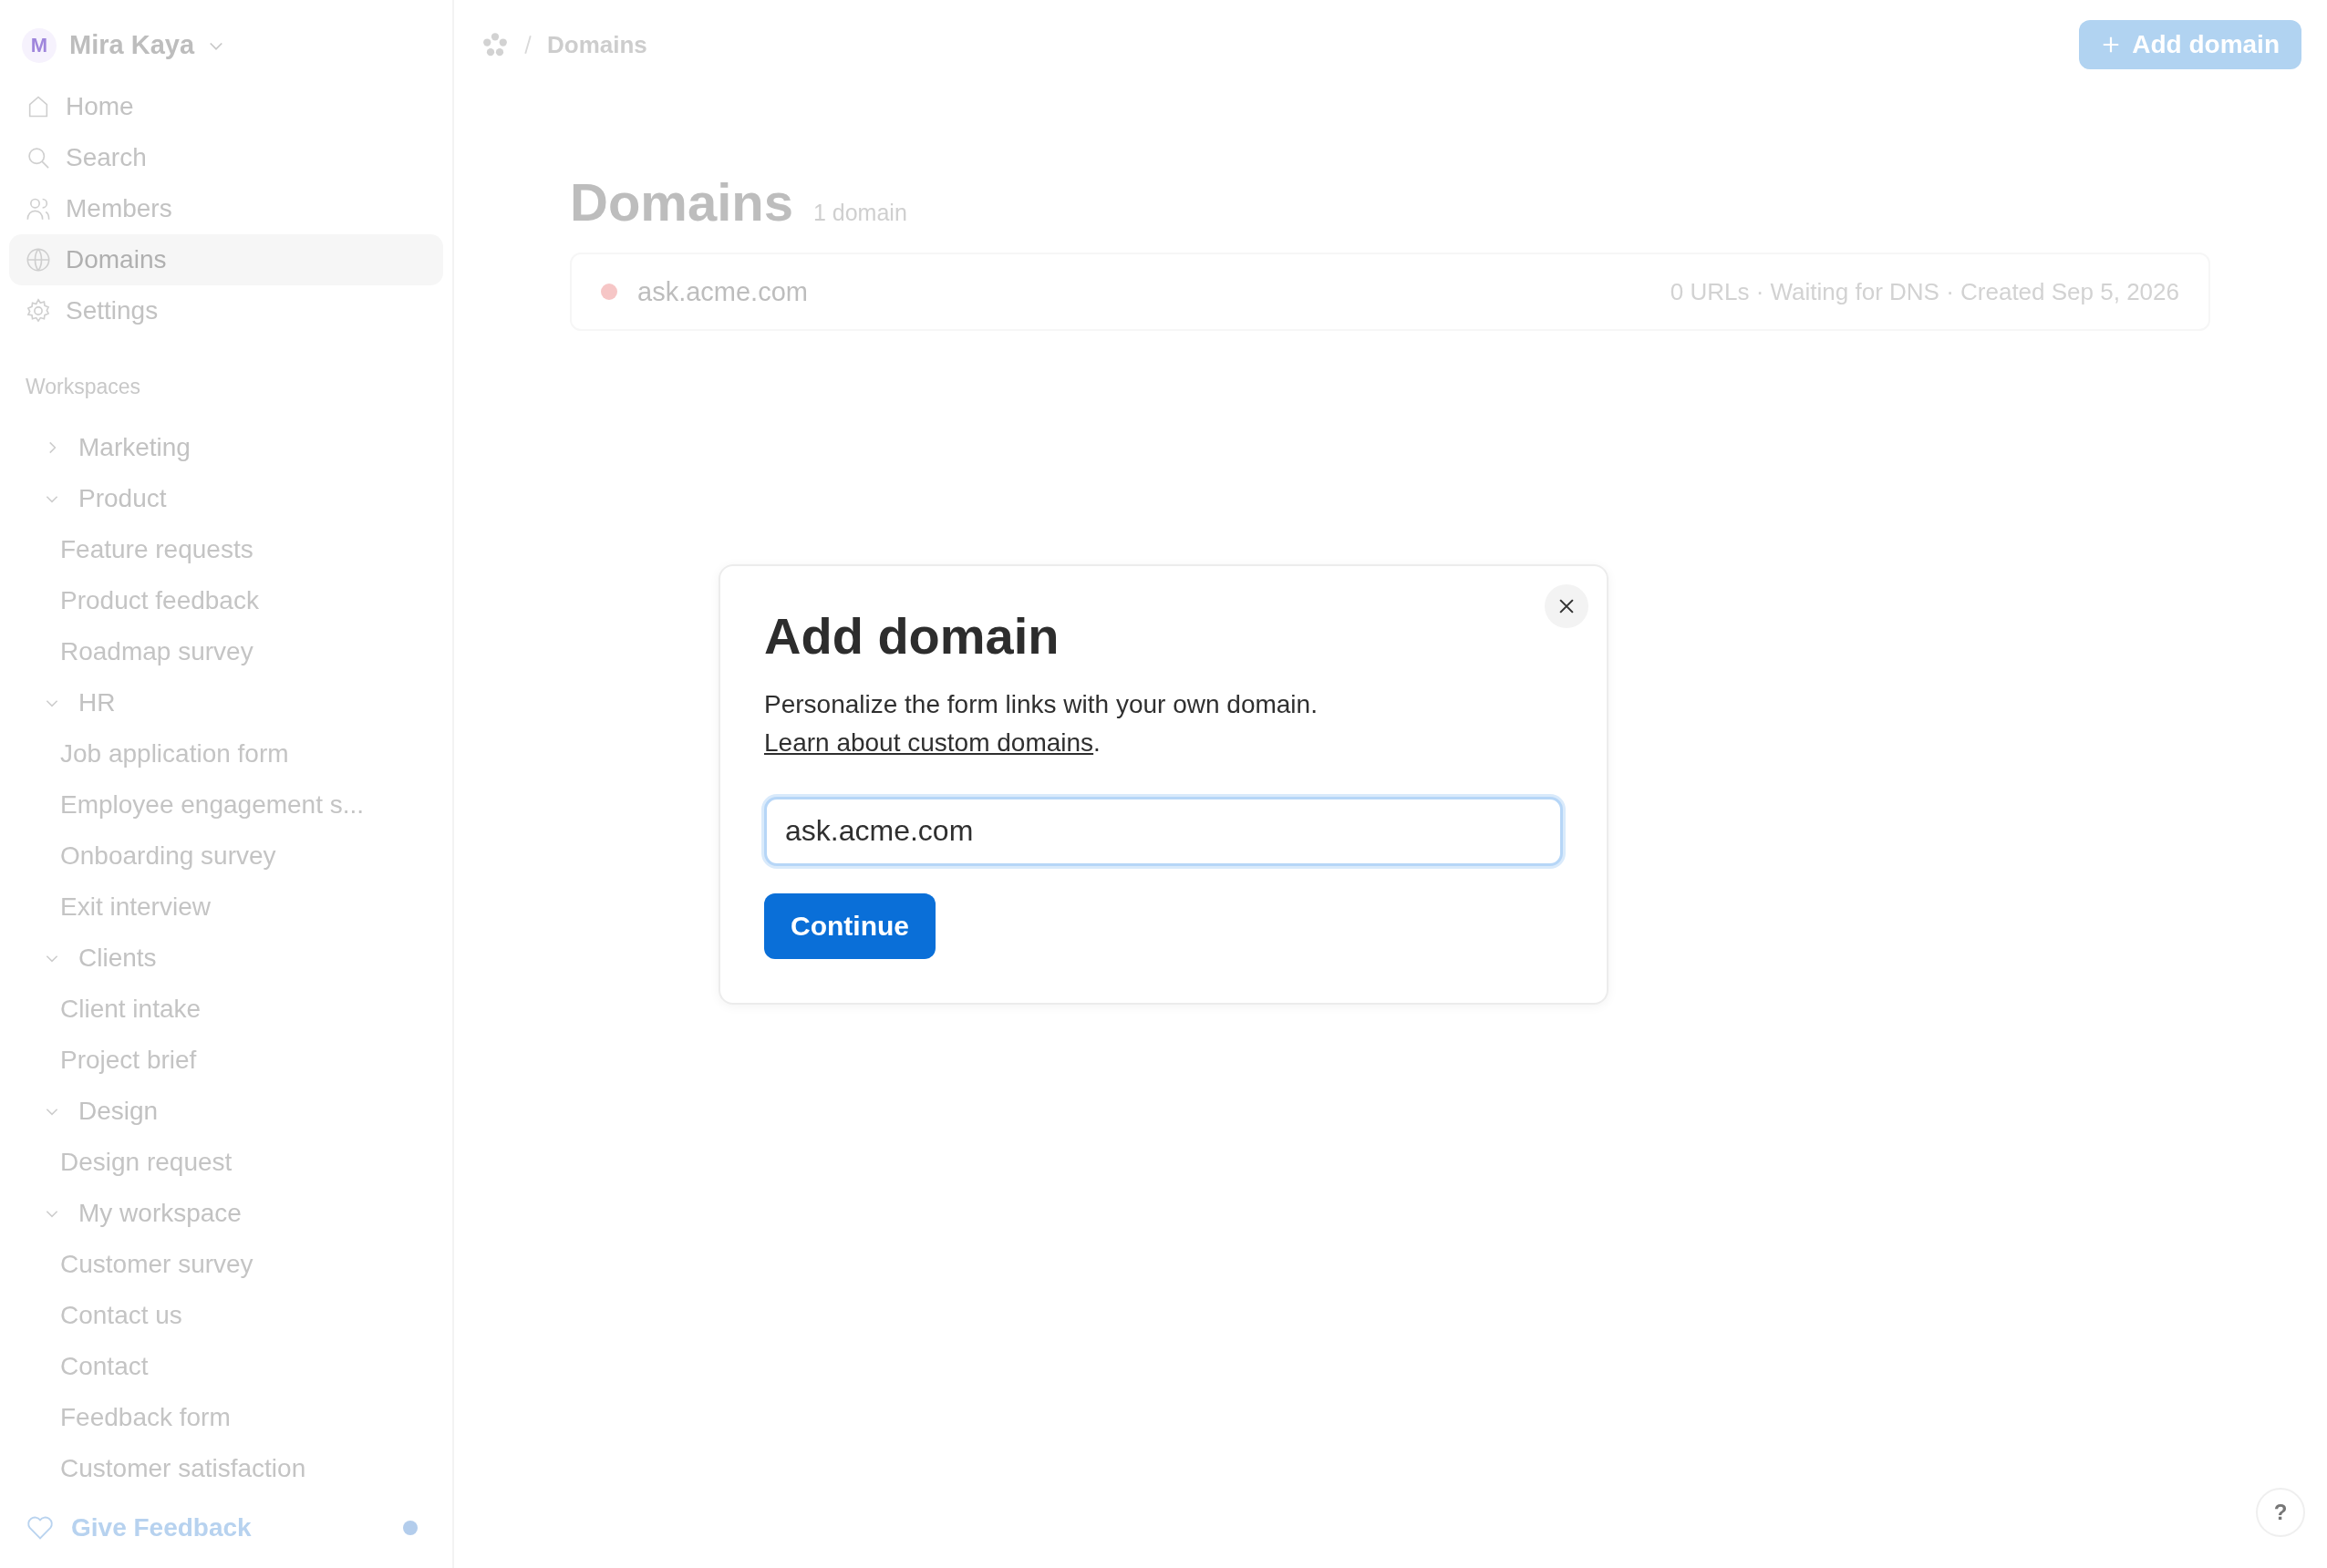  Describe the element at coordinates (38, 107) in the screenshot. I see `home-icon` at that location.